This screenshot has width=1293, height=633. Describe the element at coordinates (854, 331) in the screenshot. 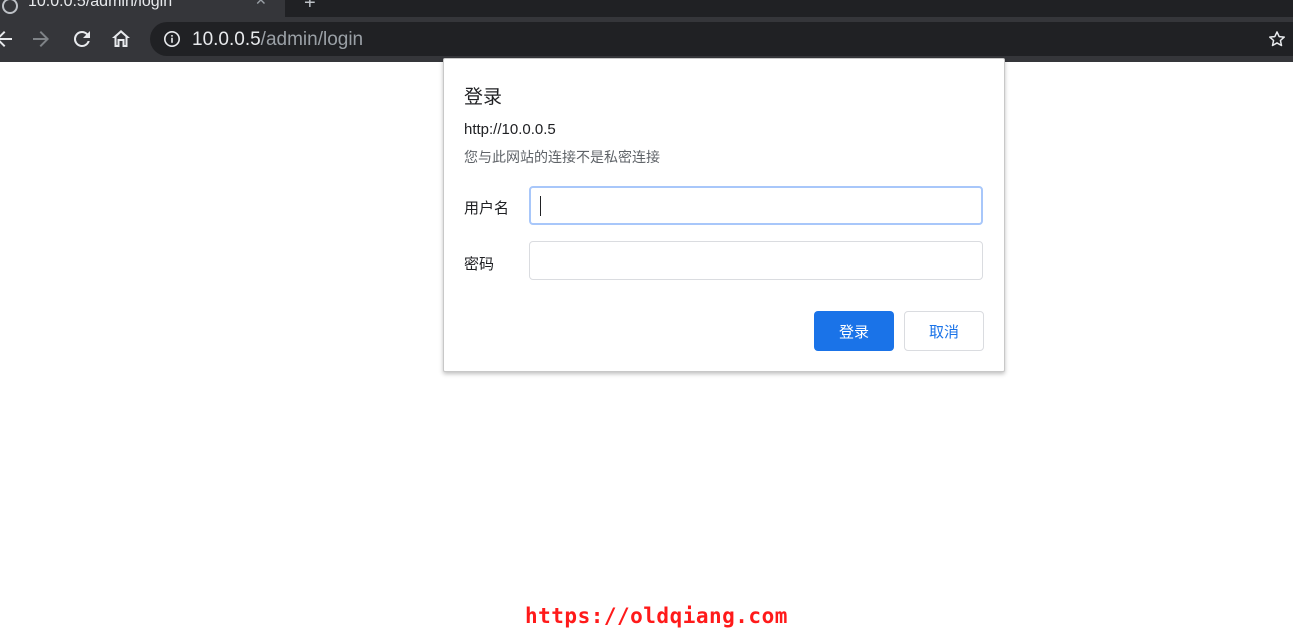

I see `login-button: 登录` at that location.